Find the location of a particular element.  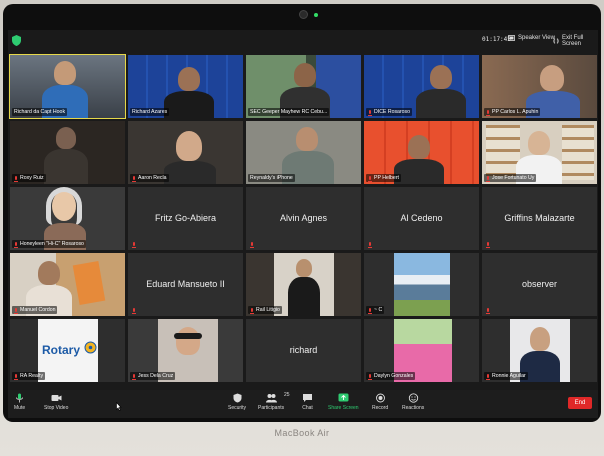

video-tile-no-video: Eduard Mansueto II is located at coordinates (185, 284).